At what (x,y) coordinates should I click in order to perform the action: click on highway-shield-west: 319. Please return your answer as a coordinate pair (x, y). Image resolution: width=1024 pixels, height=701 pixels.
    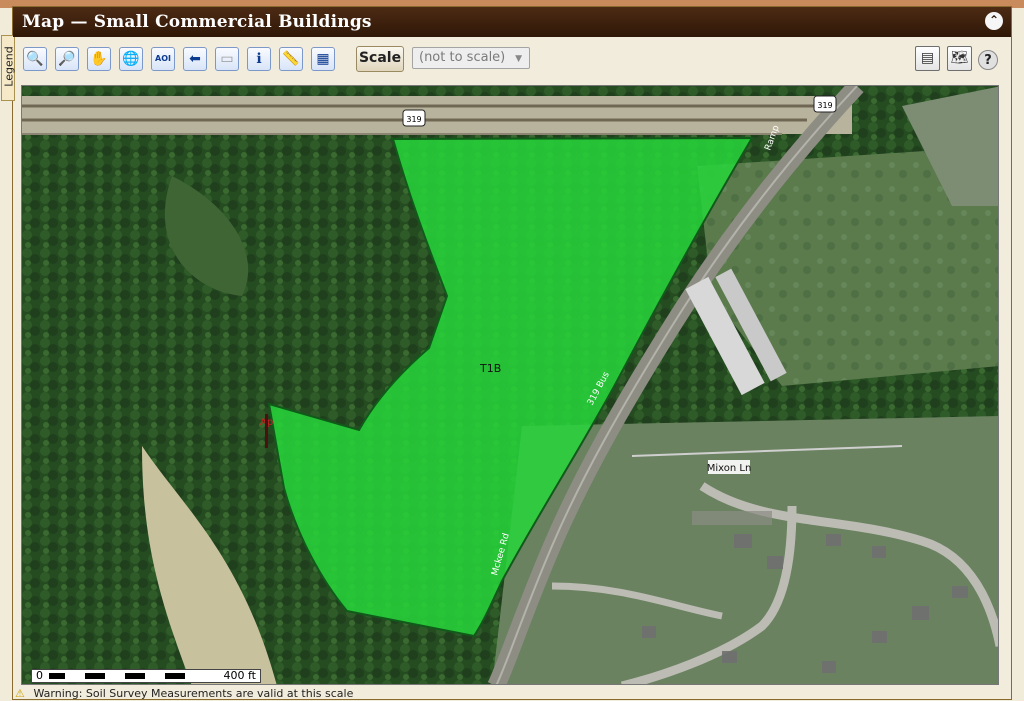
    Looking at the image, I should click on (414, 118).